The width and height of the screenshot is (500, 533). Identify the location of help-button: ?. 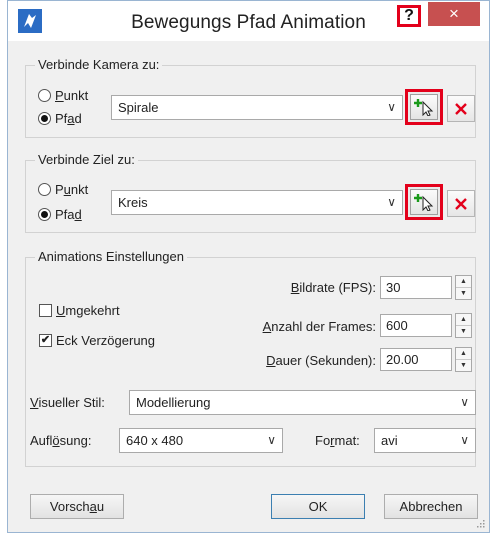
(409, 16).